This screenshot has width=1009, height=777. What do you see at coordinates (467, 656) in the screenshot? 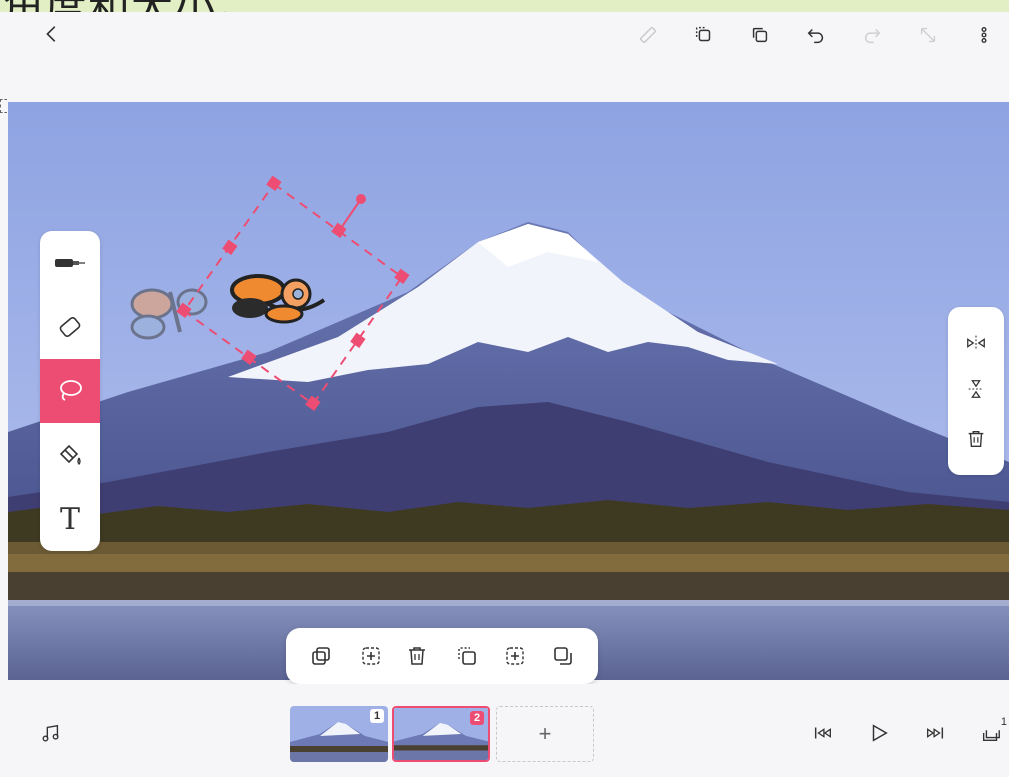
I see `paste-icon` at bounding box center [467, 656].